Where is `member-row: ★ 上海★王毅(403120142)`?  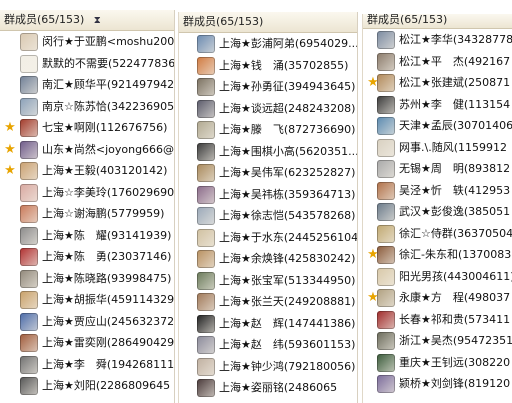 member-row: ★ 上海★王毅(403120142) is located at coordinates (87, 171).